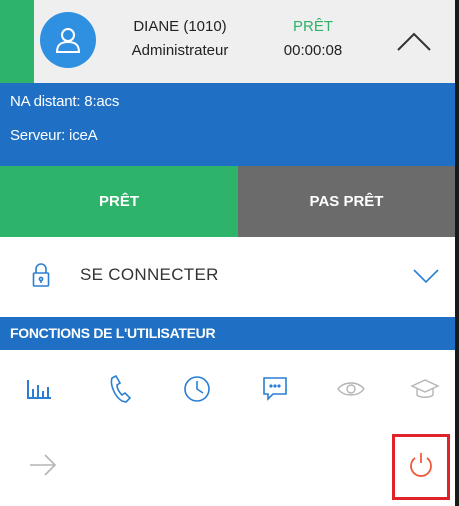 The height and width of the screenshot is (506, 459). Describe the element at coordinates (312, 26) in the screenshot. I see `agent-status-label: PRÊT` at that location.